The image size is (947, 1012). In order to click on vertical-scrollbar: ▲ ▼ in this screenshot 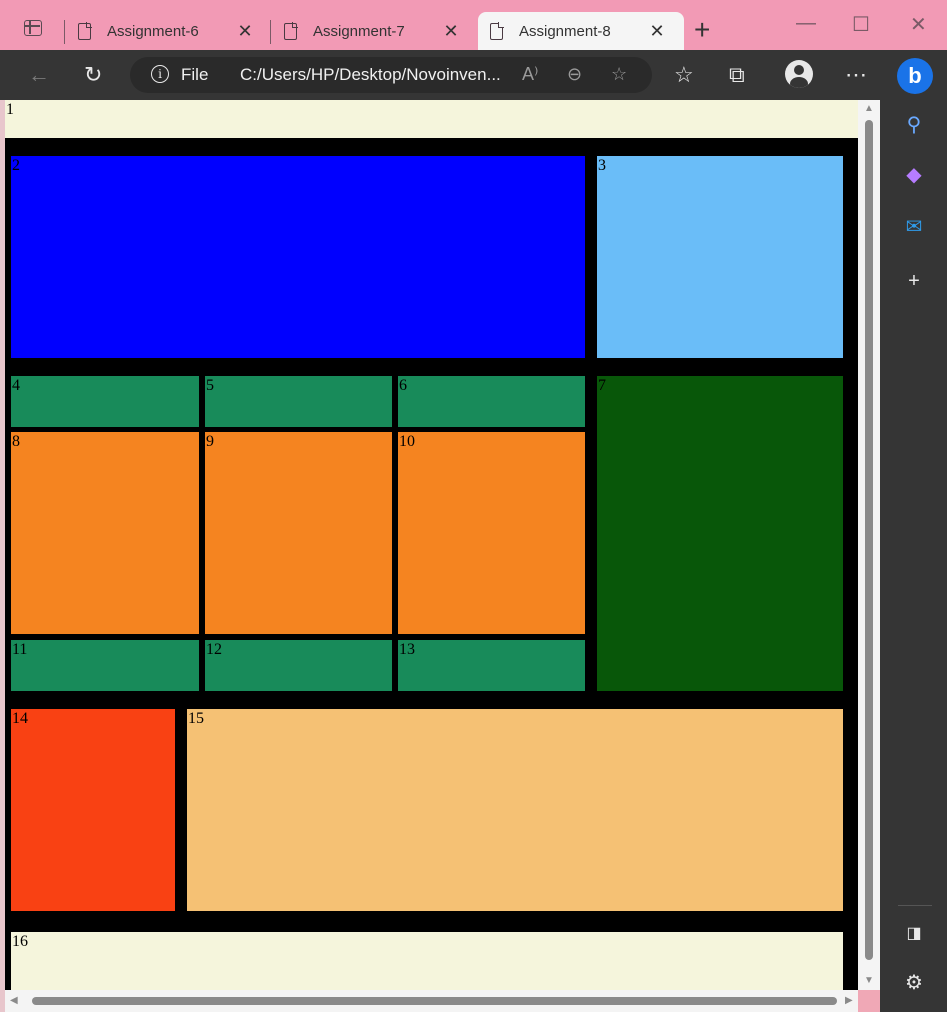, I will do `click(869, 545)`.